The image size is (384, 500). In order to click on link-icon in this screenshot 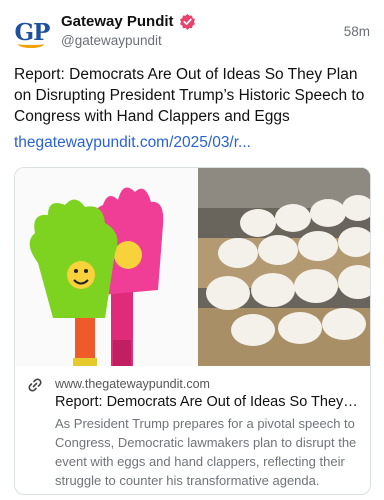, I will do `click(35, 385)`.